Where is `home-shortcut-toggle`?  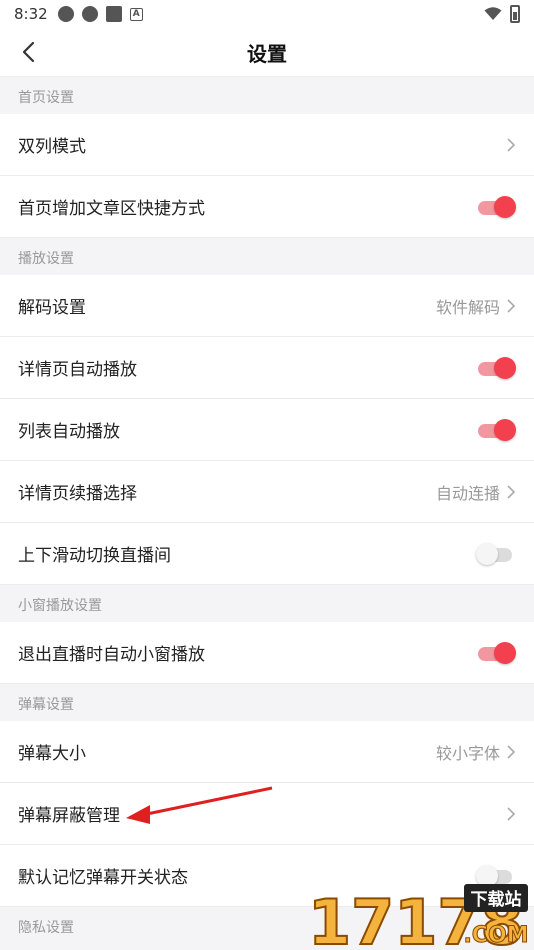 home-shortcut-toggle is located at coordinates (496, 206).